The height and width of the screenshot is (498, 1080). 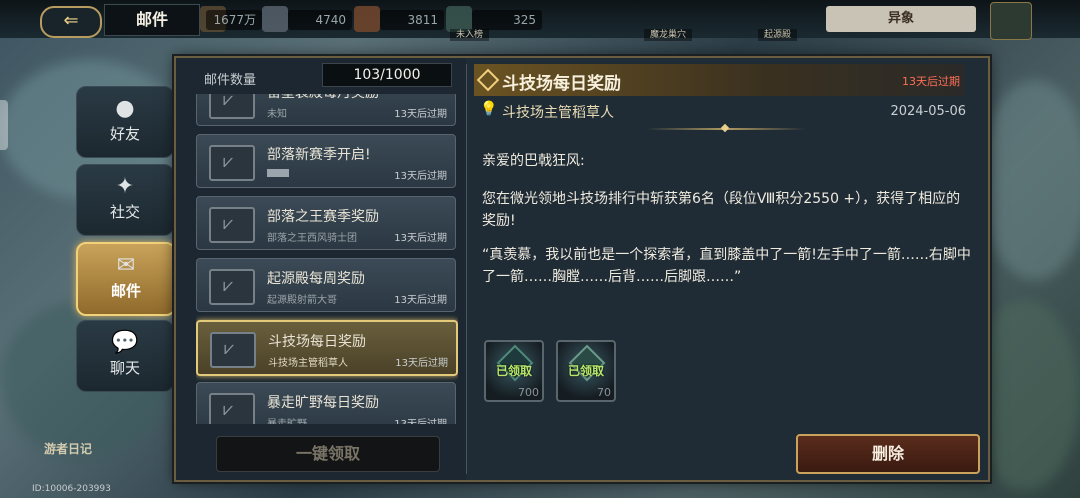 I want to click on social-icon: ✦, so click(x=125, y=186).